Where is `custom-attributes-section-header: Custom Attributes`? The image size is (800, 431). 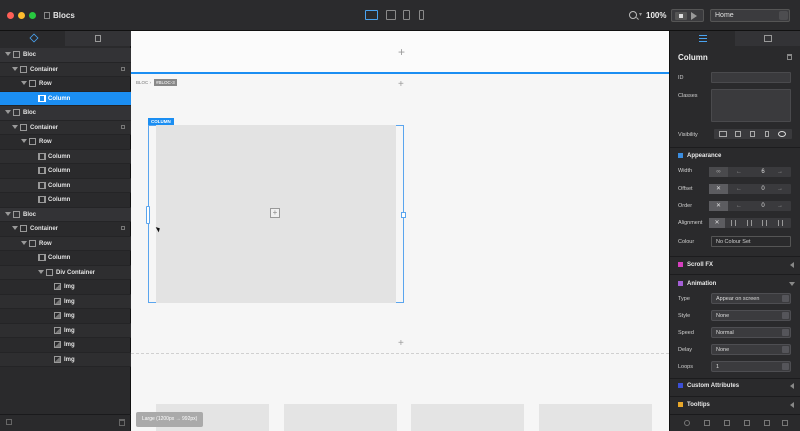
custom-attributes-section-header: Custom Attributes is located at coordinates (708, 386).